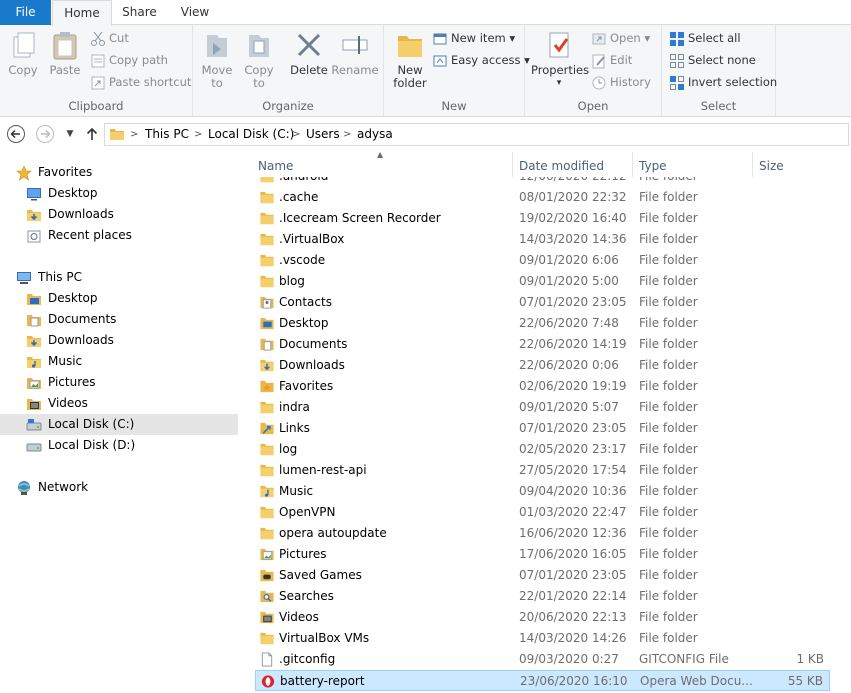 This screenshot has height=693, width=851. I want to click on history-button: History, so click(621, 82).